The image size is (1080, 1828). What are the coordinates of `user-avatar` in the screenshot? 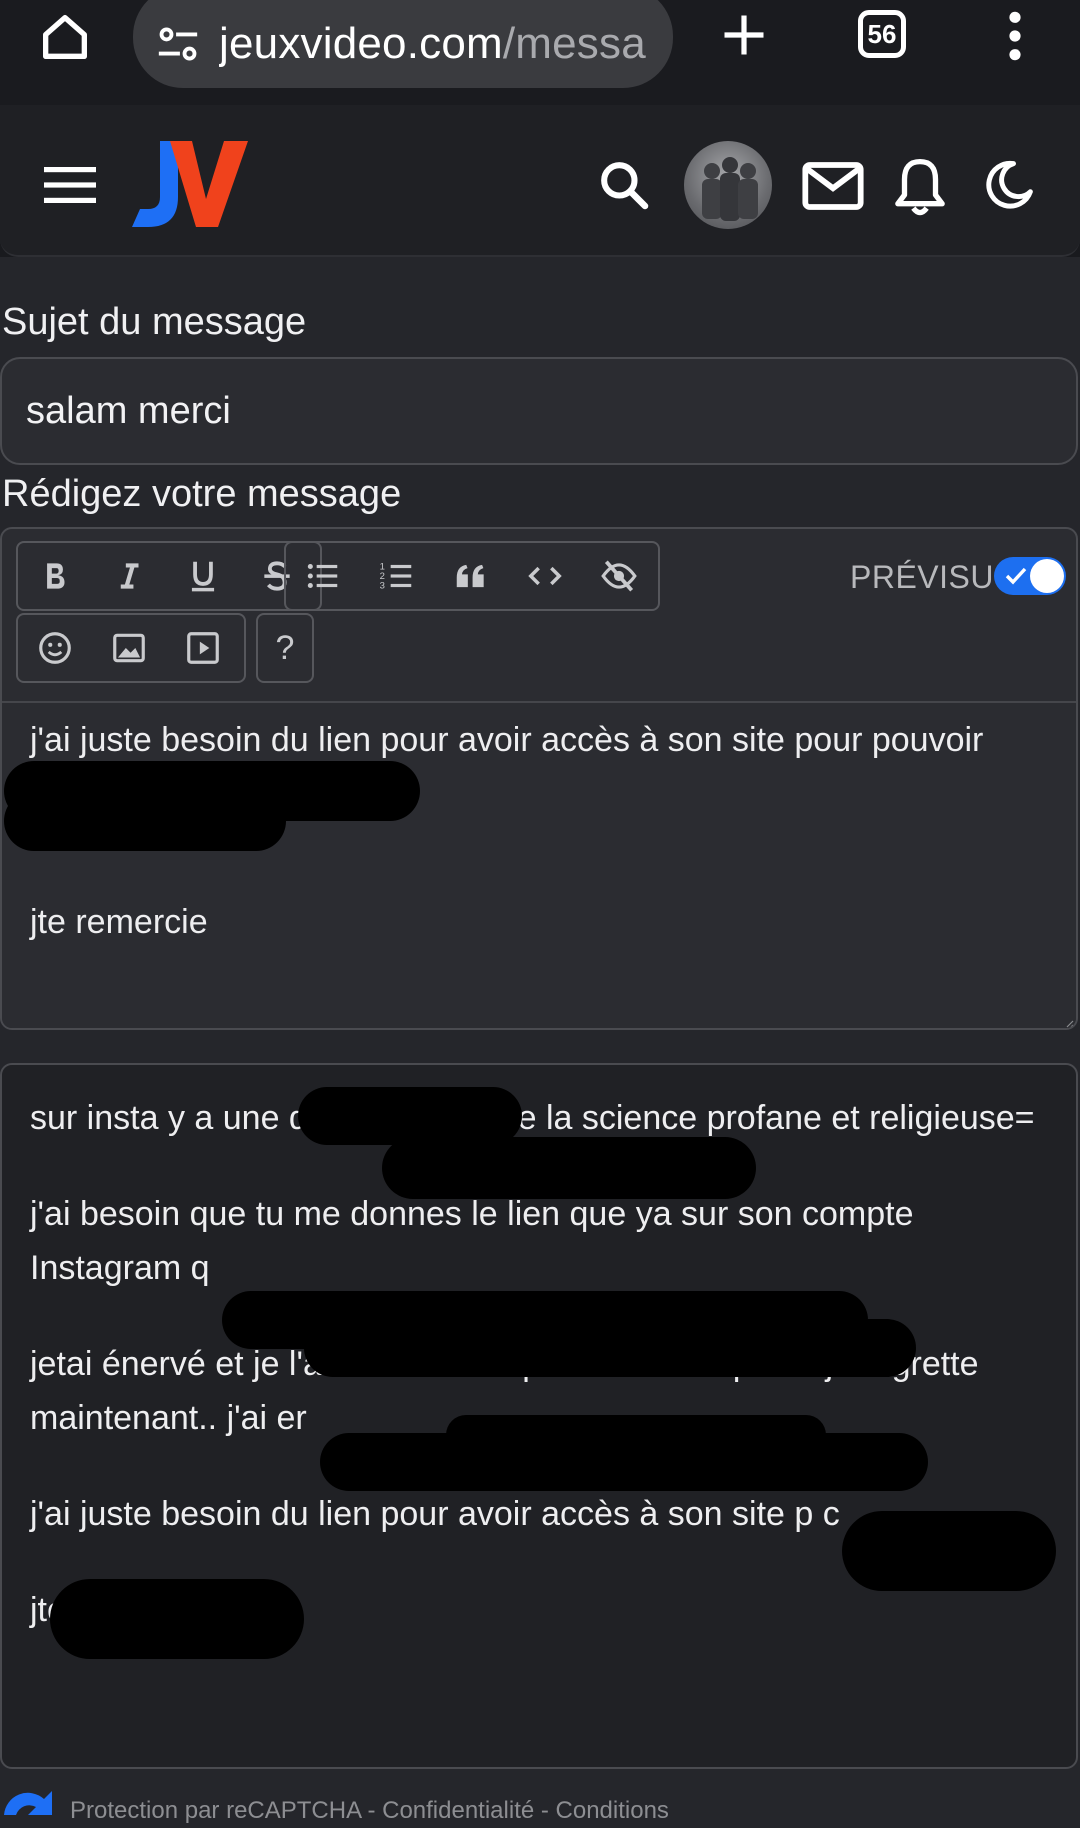 It's located at (728, 185).